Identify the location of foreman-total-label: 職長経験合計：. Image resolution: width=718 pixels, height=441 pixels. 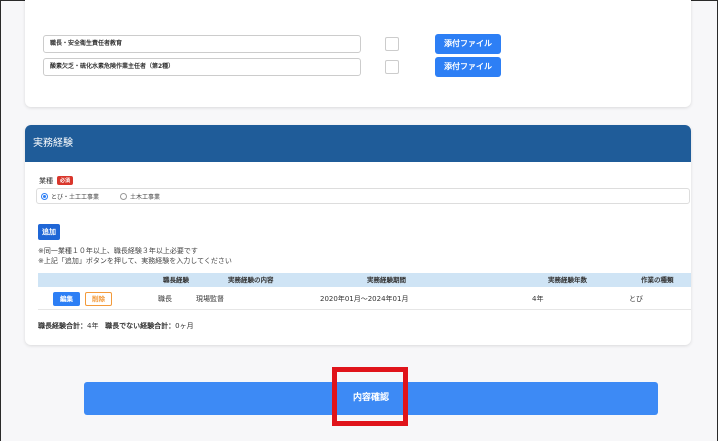
(62, 326).